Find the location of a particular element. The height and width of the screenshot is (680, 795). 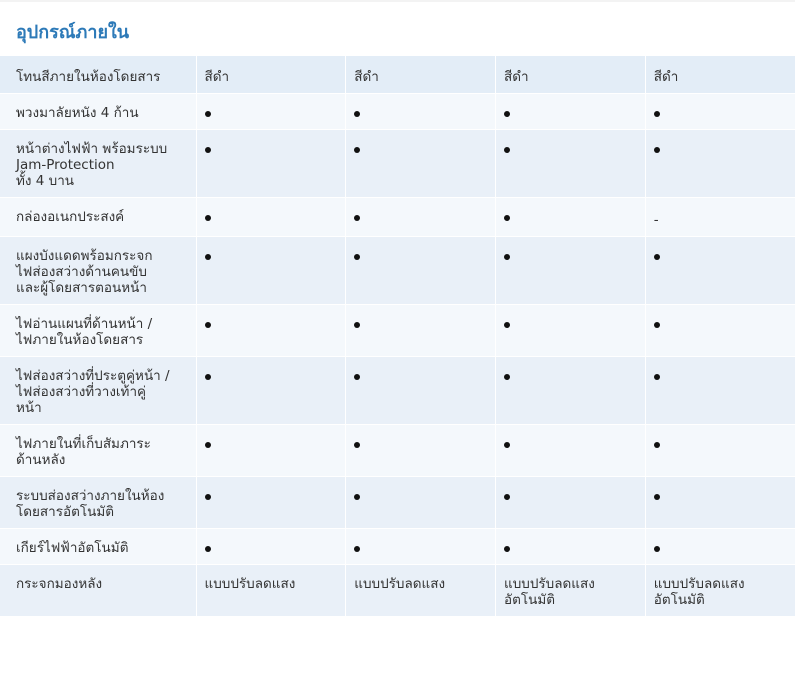

not-available-dash: - is located at coordinates (656, 220).